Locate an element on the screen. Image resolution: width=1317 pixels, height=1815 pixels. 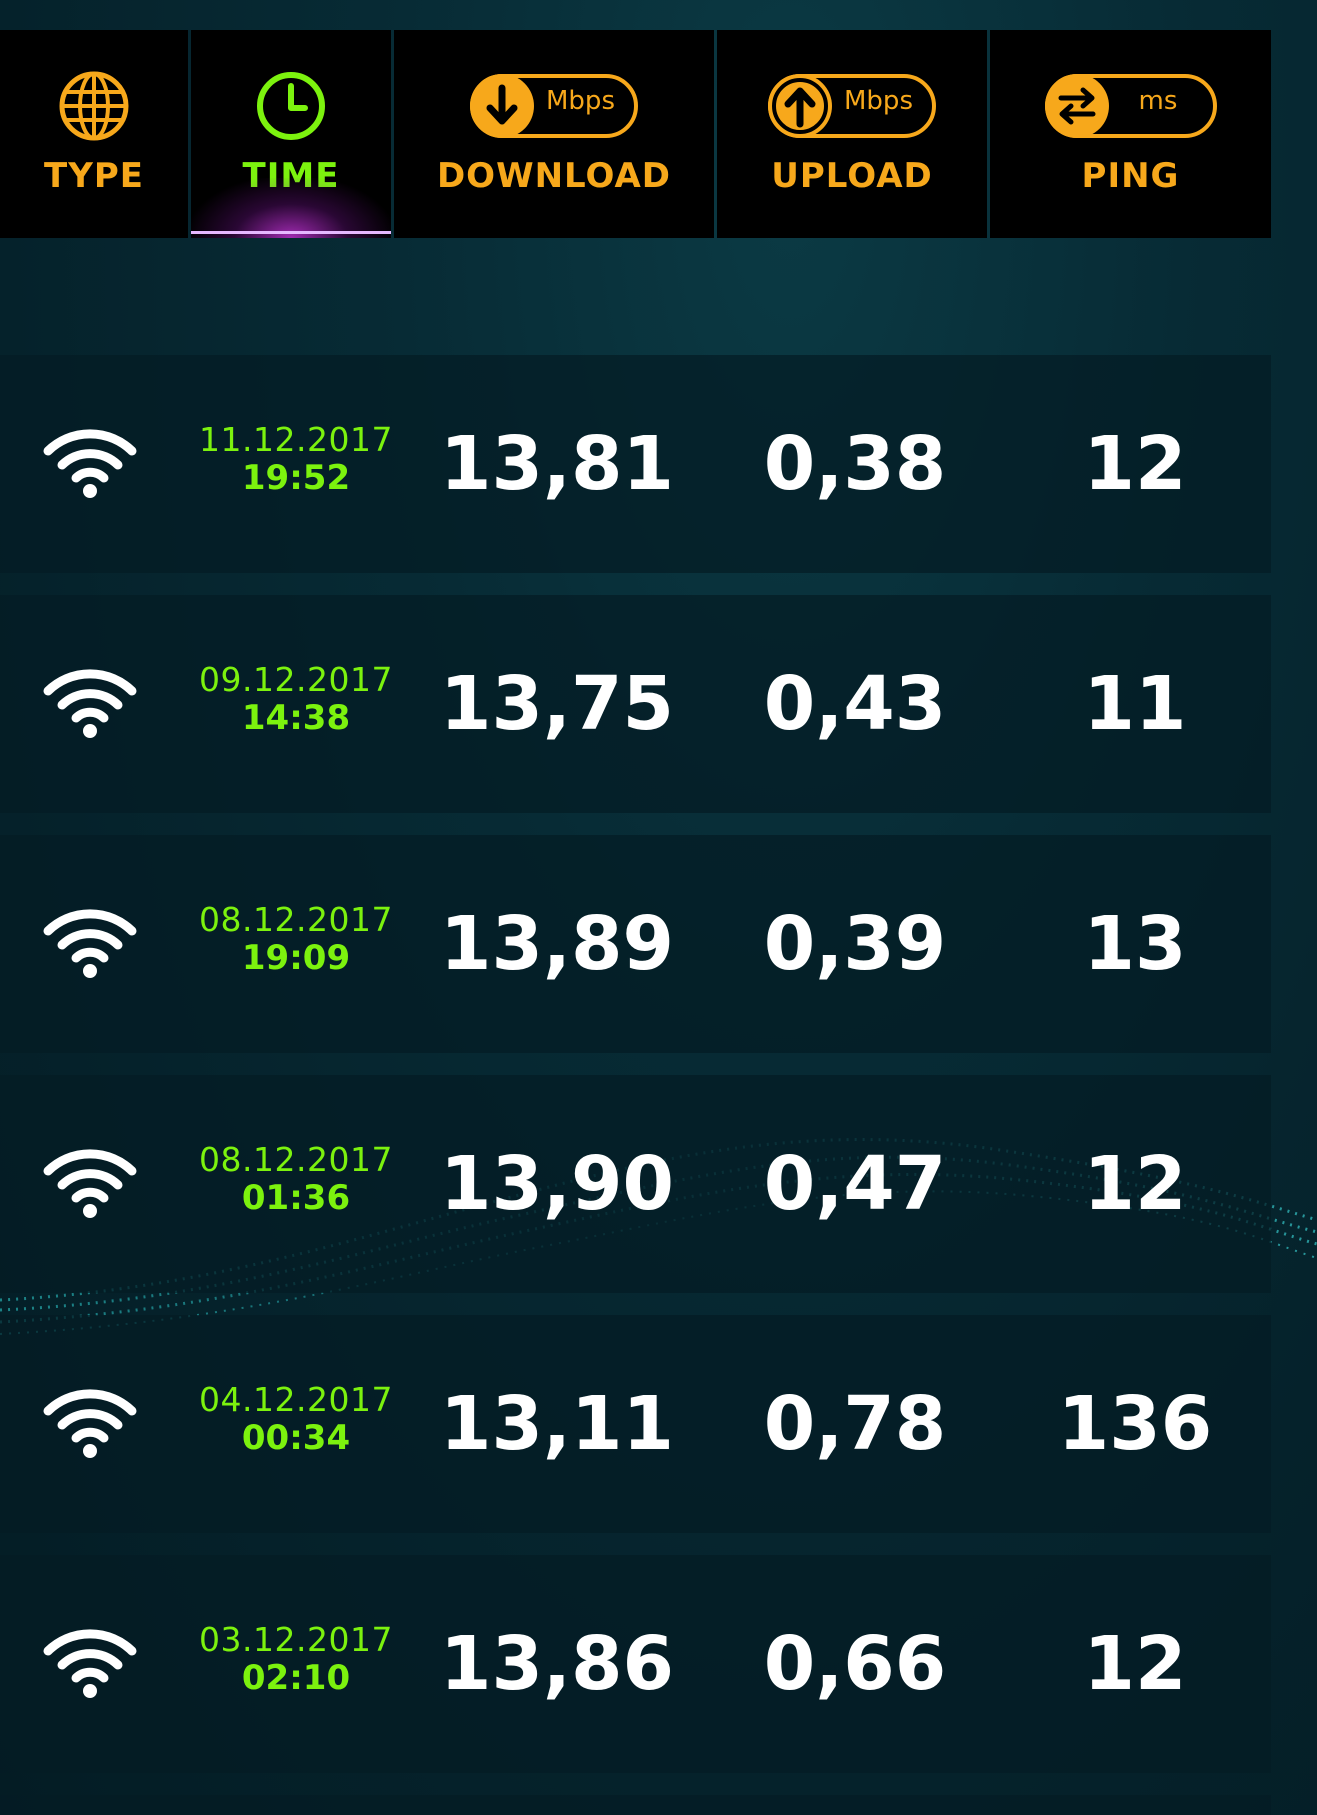
result-download: 13,86 is located at coordinates (557, 1664).